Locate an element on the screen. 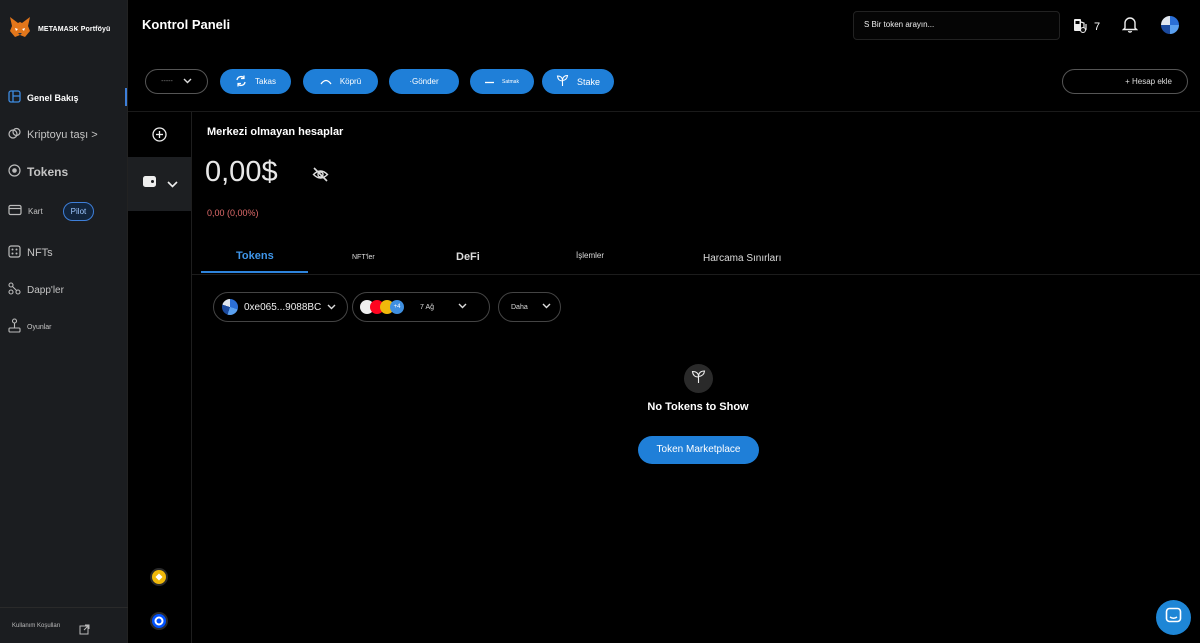 This screenshot has width=1200, height=643. minus-icon is located at coordinates (490, 81).